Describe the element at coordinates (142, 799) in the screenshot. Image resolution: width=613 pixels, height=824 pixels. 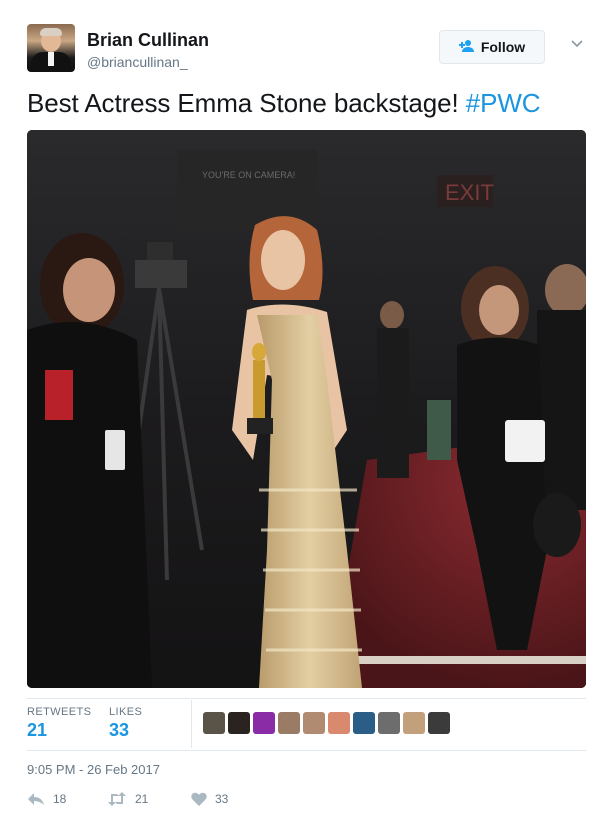
I see `retweet-count: 21` at that location.